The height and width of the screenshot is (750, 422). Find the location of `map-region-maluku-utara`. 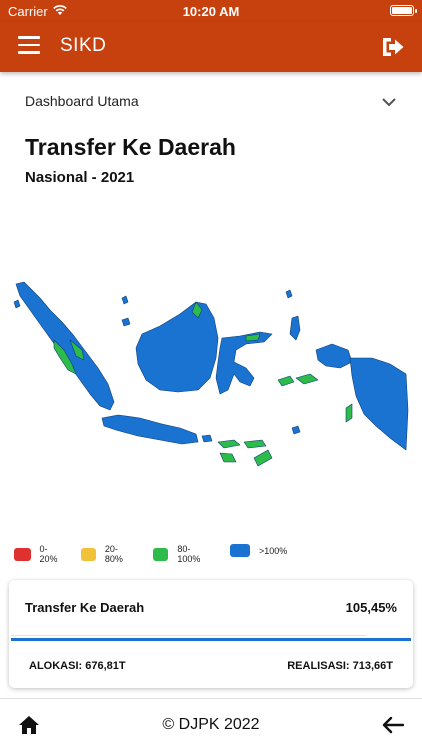

map-region-maluku-utara is located at coordinates (295, 328).